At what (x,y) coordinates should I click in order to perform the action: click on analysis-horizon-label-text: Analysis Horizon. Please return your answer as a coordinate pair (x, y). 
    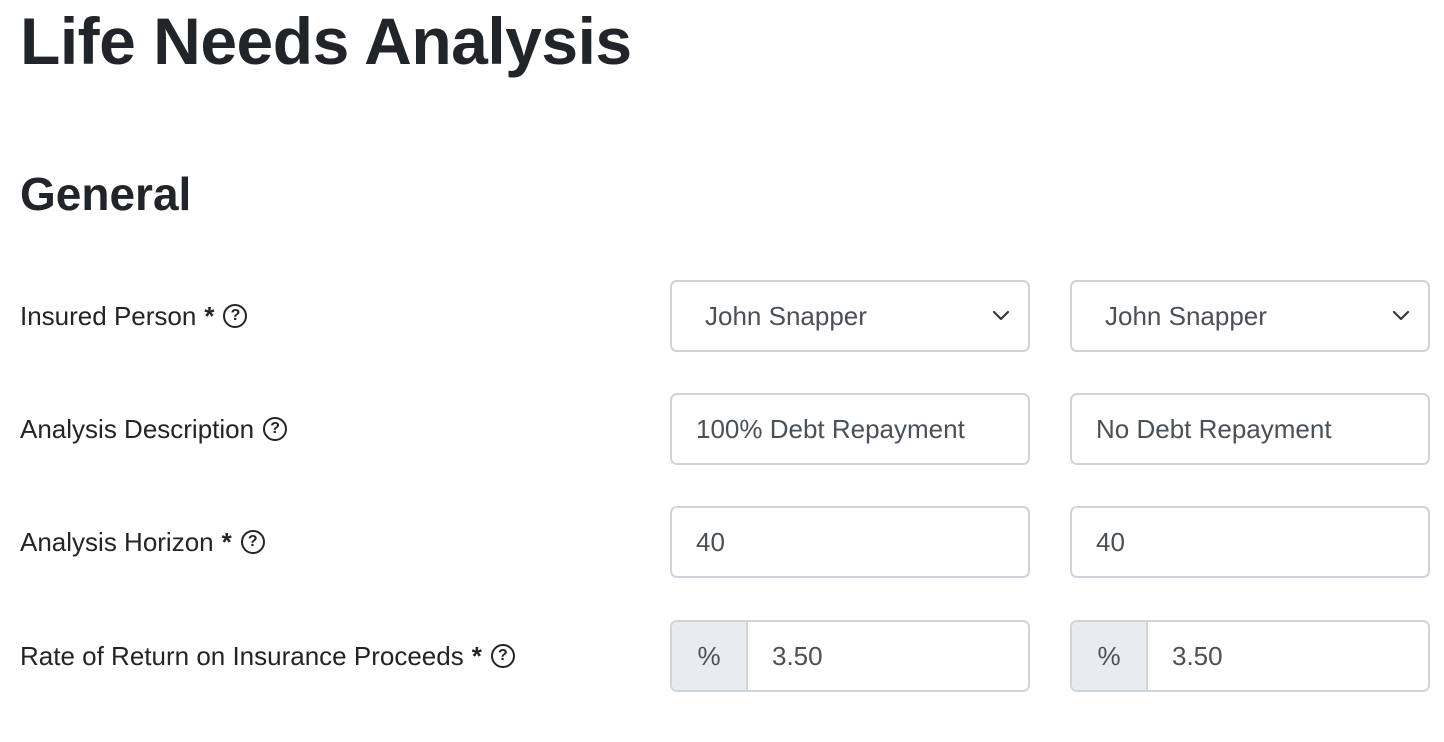
    Looking at the image, I should click on (117, 541).